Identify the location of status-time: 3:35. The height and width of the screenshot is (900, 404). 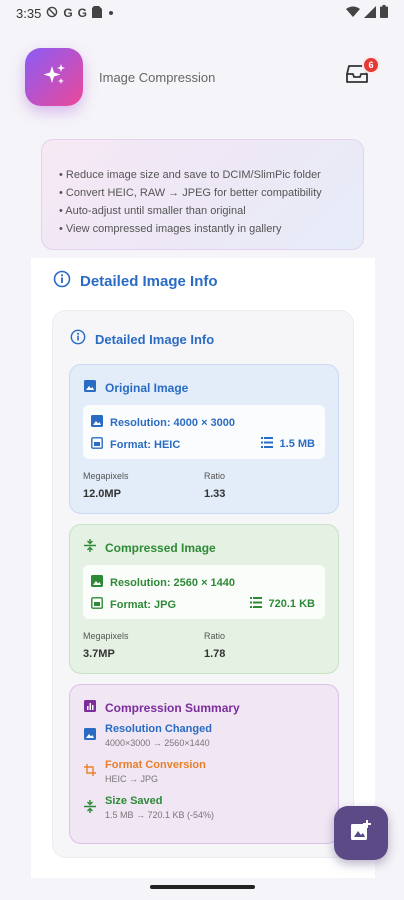
(29, 13).